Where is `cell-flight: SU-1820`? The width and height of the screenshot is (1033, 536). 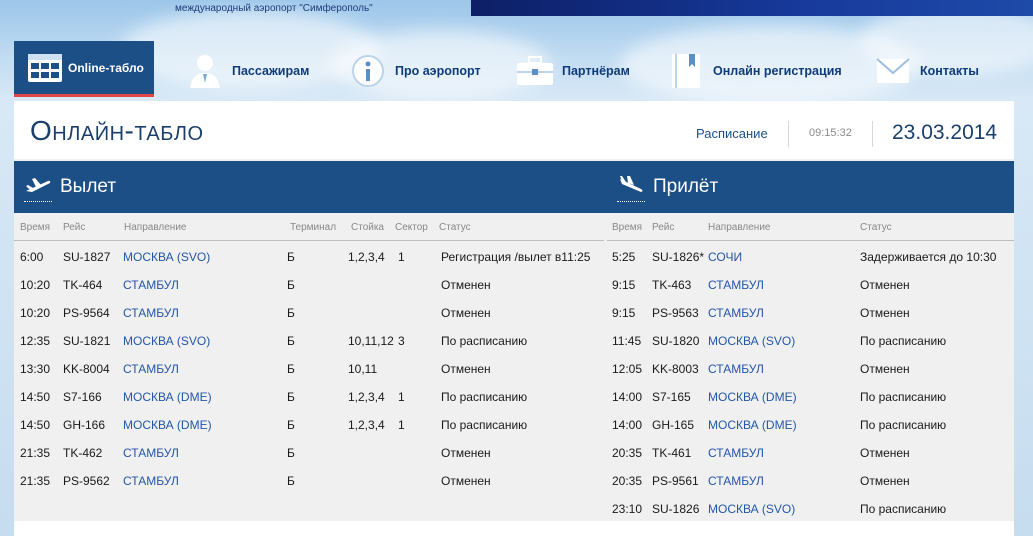 cell-flight: SU-1820 is located at coordinates (676, 341).